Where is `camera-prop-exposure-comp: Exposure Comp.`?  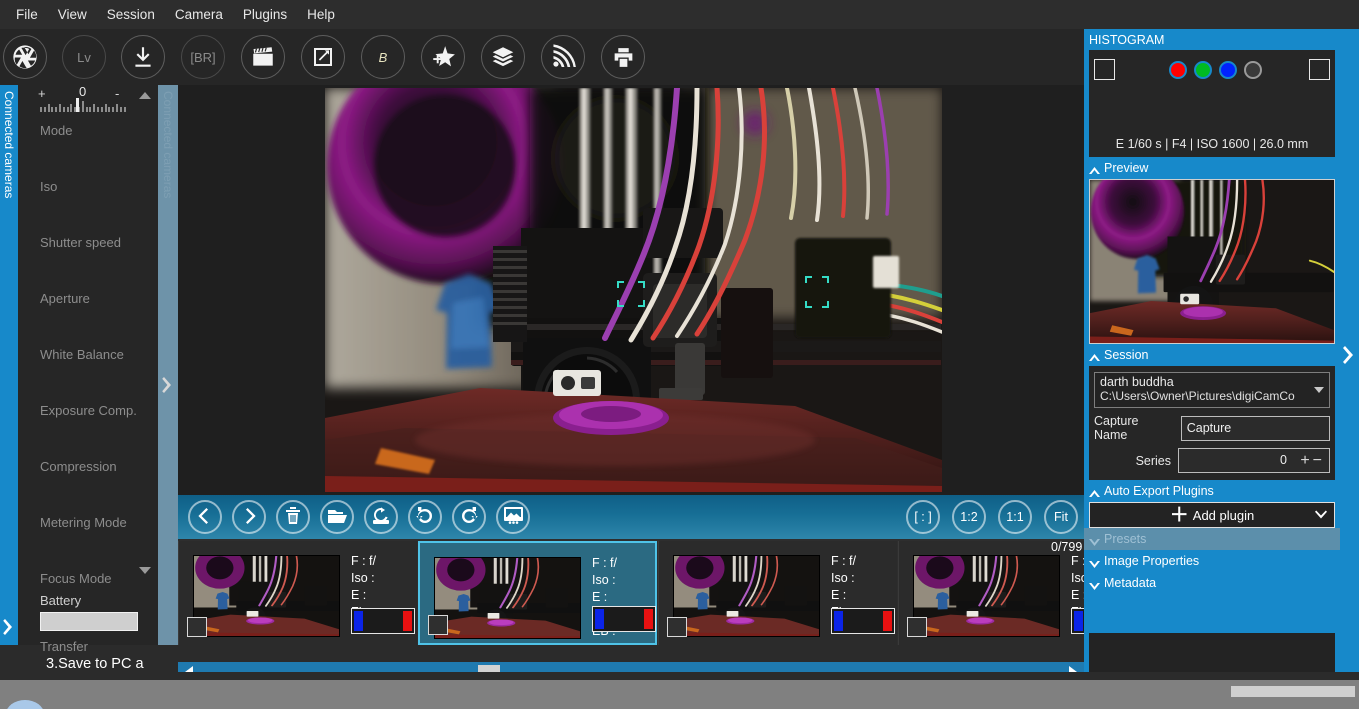 camera-prop-exposure-comp: Exposure Comp. is located at coordinates (88, 427).